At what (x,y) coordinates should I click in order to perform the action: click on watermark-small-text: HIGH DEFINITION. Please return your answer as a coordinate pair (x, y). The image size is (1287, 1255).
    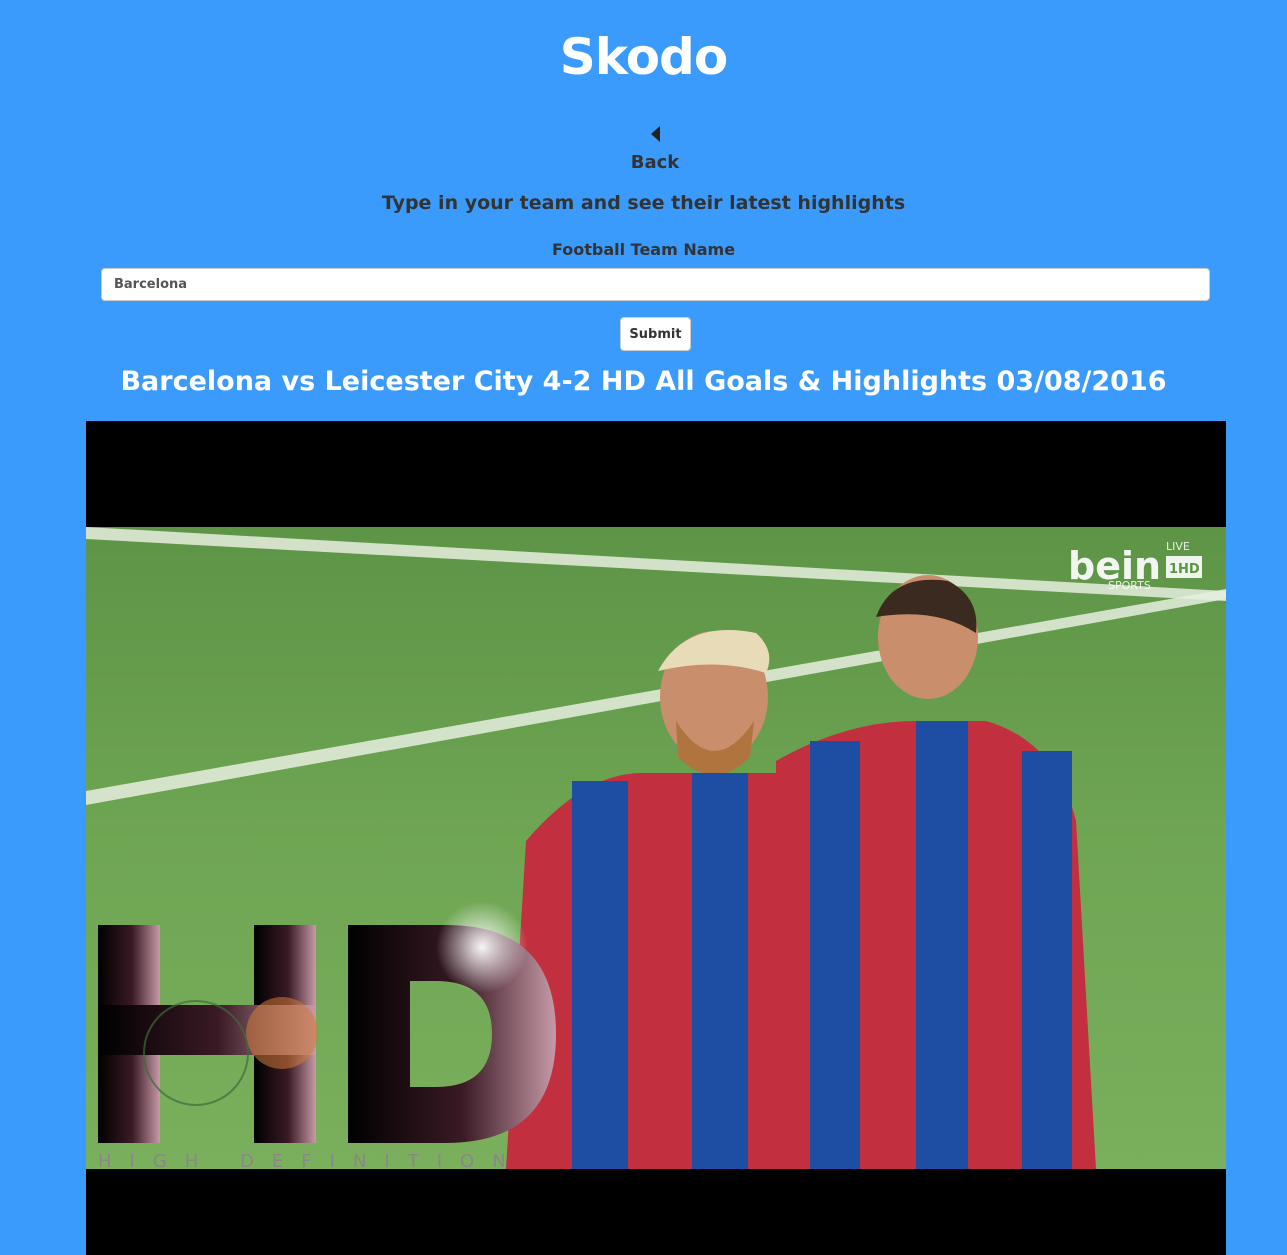
    Looking at the image, I should click on (311, 1161).